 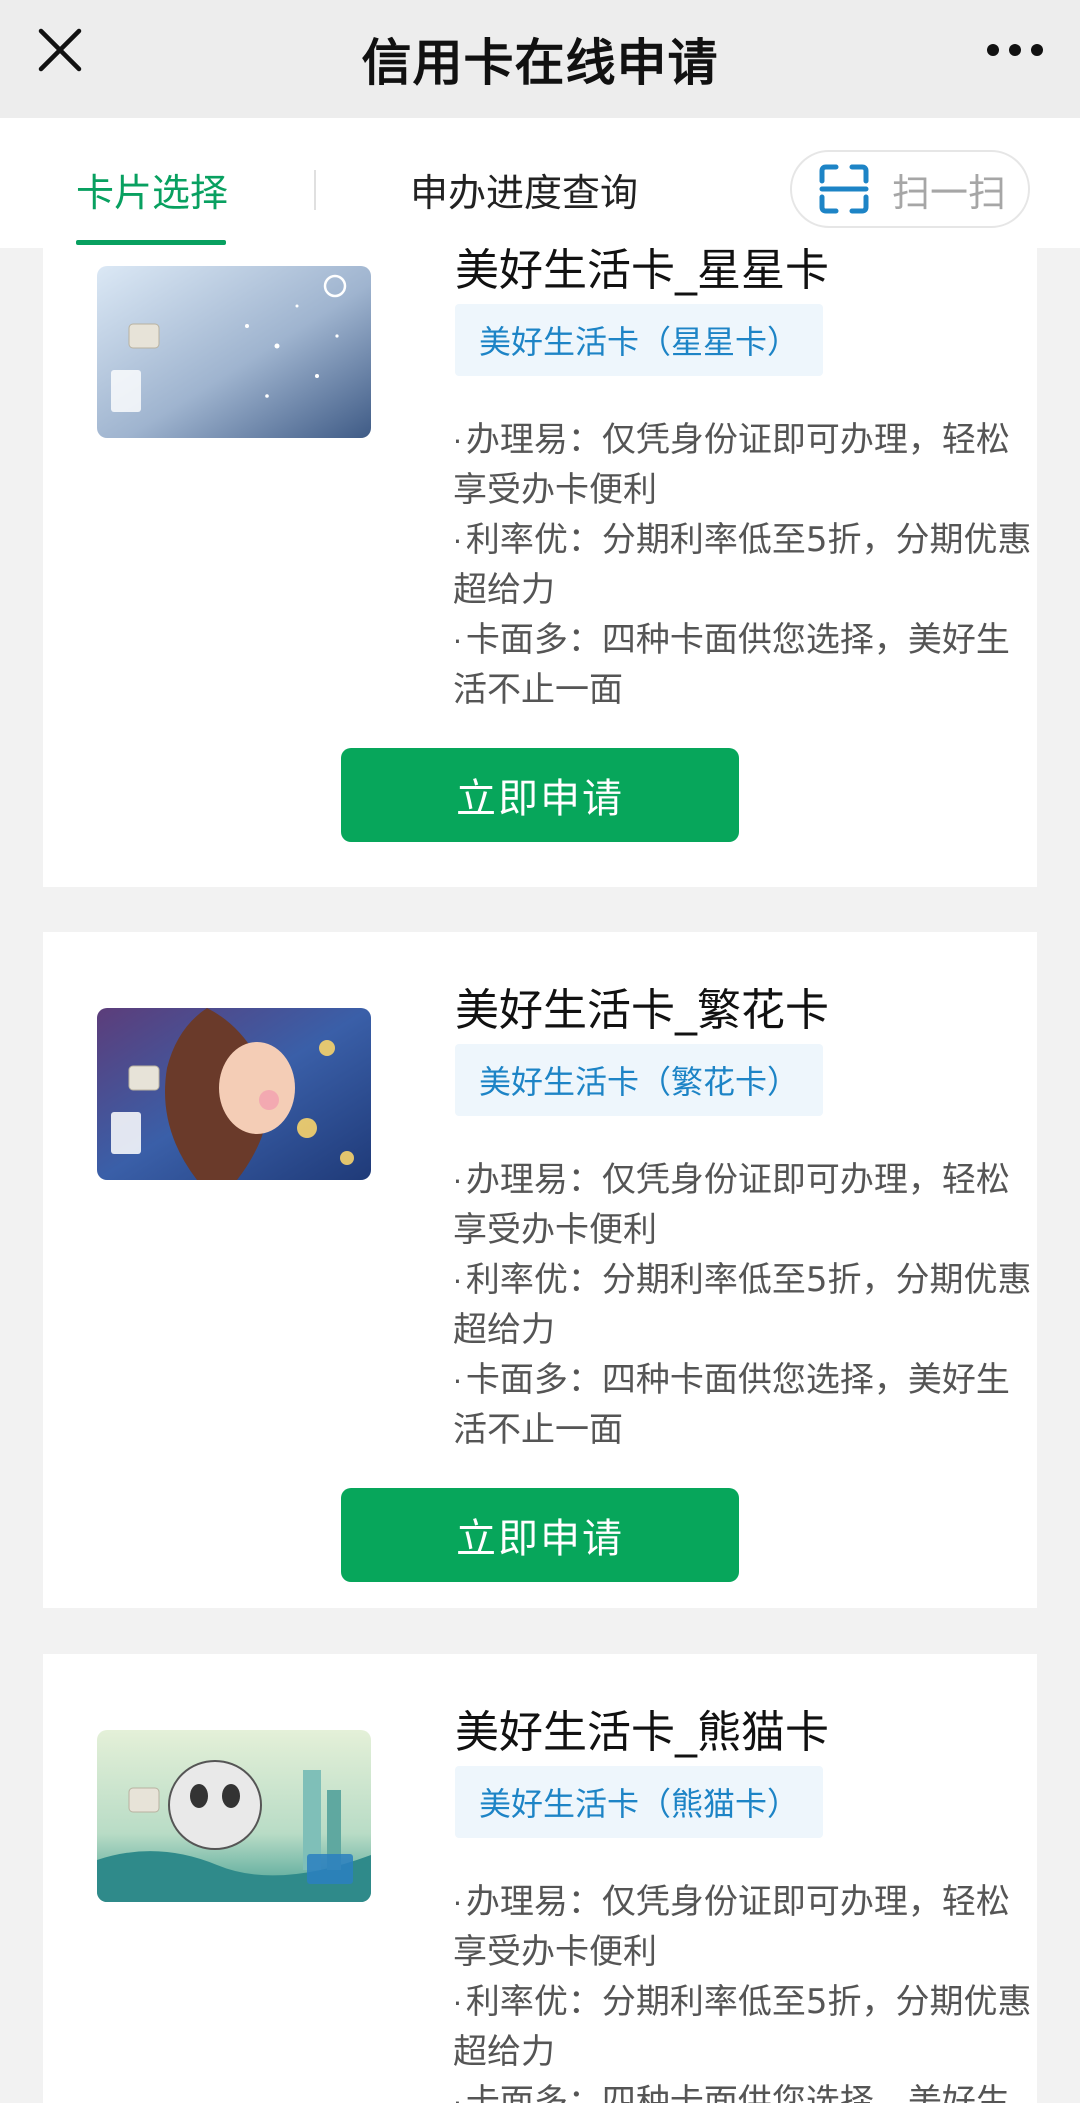 I want to click on title-bar: 信用卡在线申请, so click(x=540, y=59).